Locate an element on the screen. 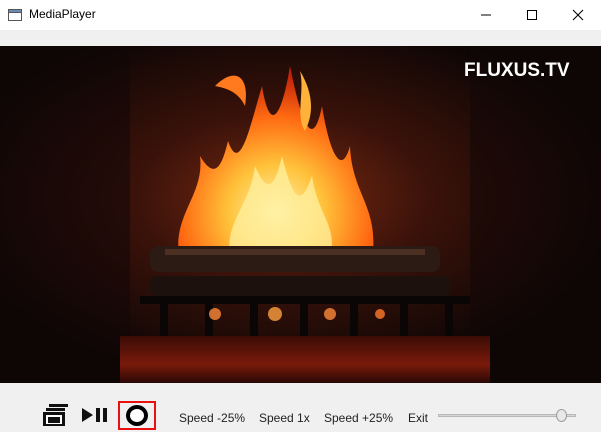 Image resolution: width=601 pixels, height=432 pixels. speed-normal-button: Speed 1x is located at coordinates (284, 418).